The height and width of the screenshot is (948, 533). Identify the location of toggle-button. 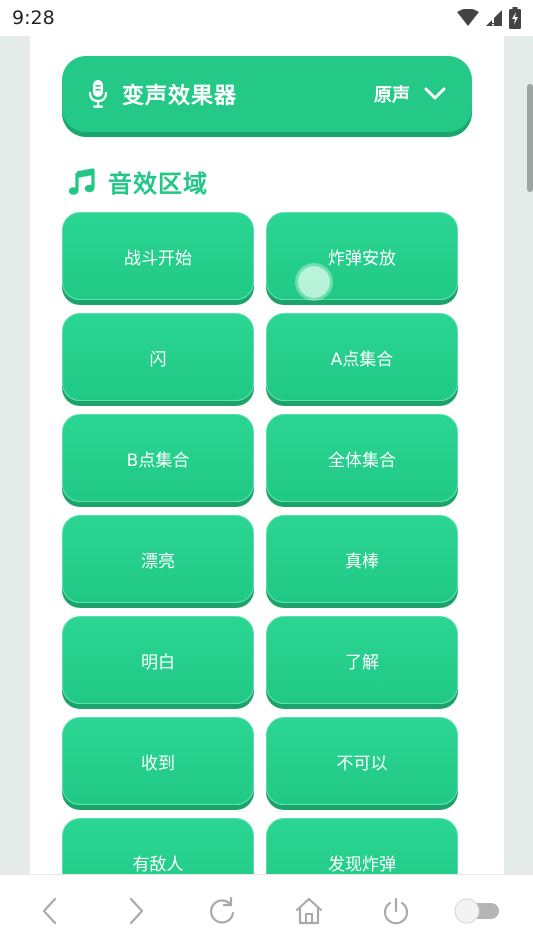
(477, 911).